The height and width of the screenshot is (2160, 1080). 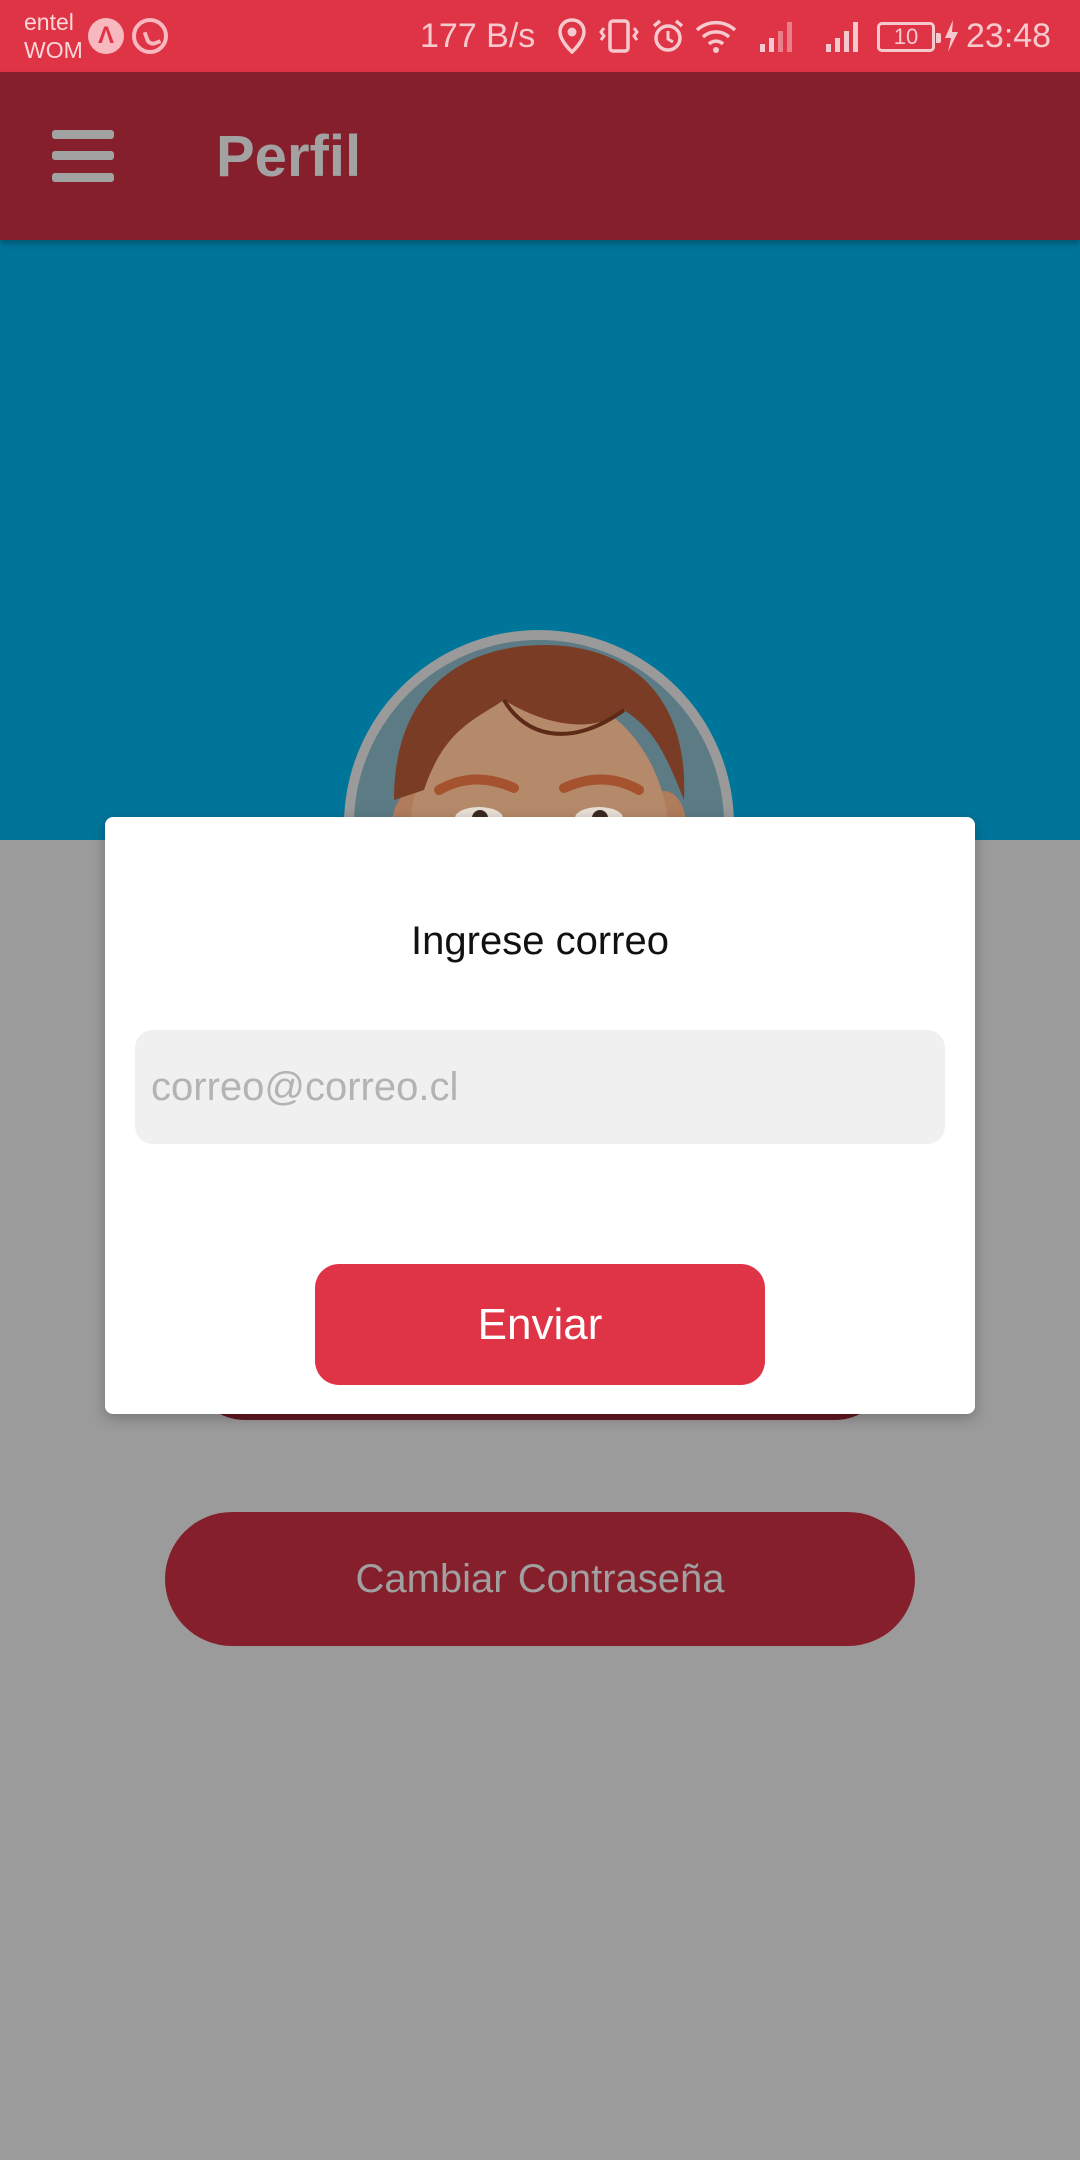 I want to click on email-field, so click(x=540, y=1087).